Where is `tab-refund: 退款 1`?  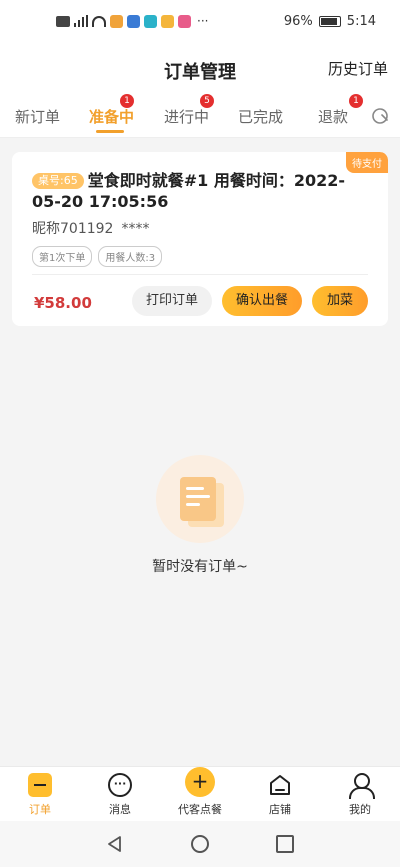 tab-refund: 退款 1 is located at coordinates (341, 110).